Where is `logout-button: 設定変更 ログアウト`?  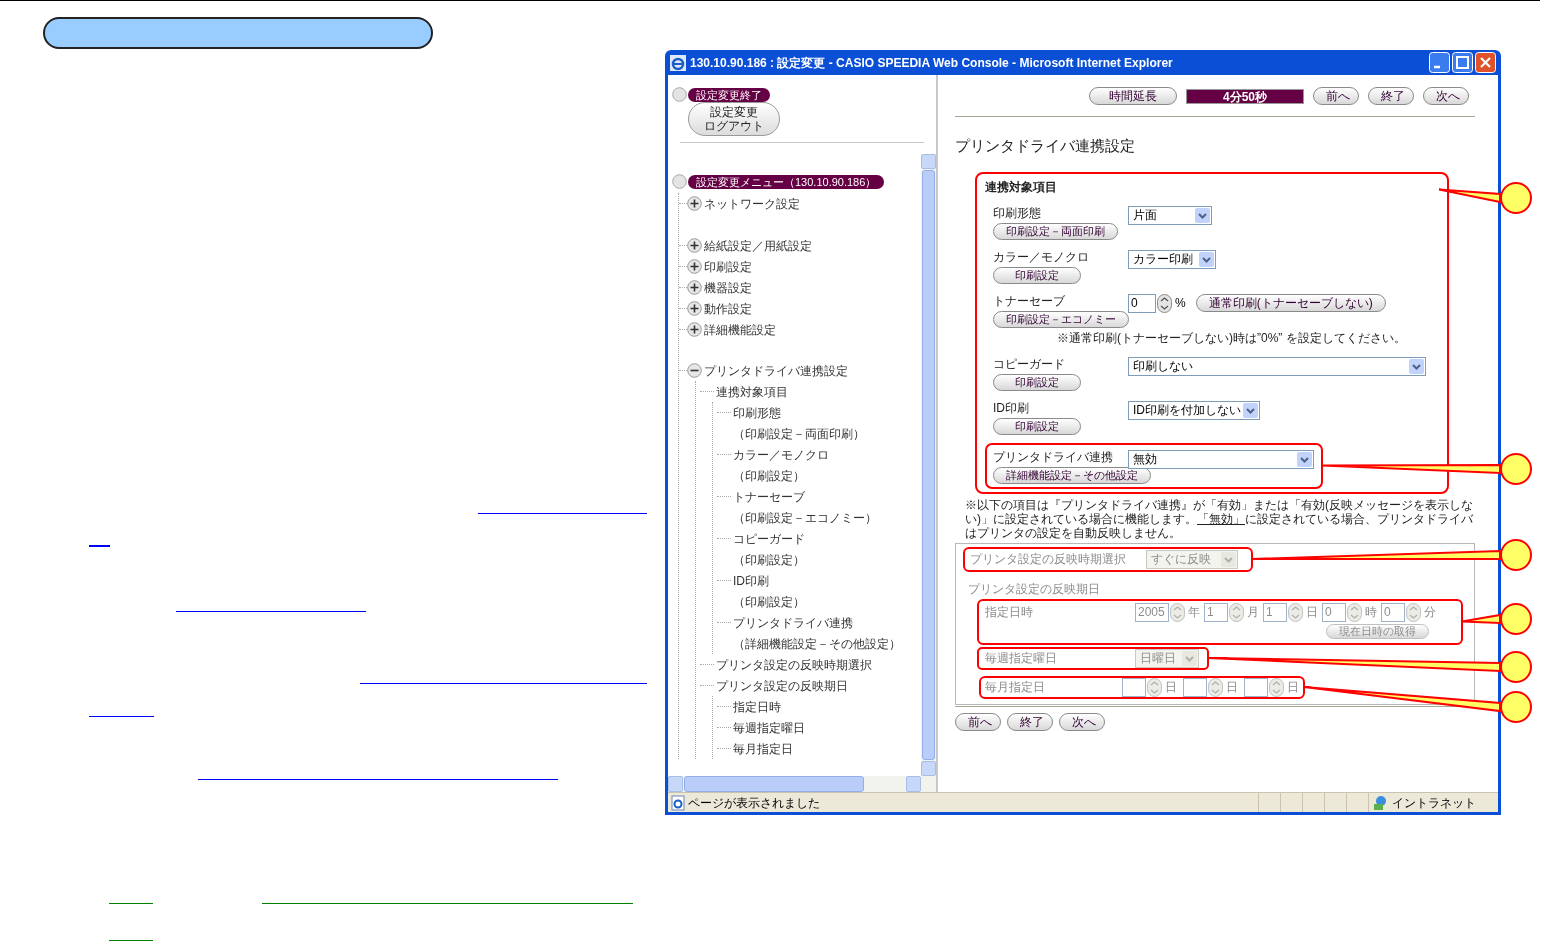
logout-button: 設定変更 ログアウト is located at coordinates (734, 119).